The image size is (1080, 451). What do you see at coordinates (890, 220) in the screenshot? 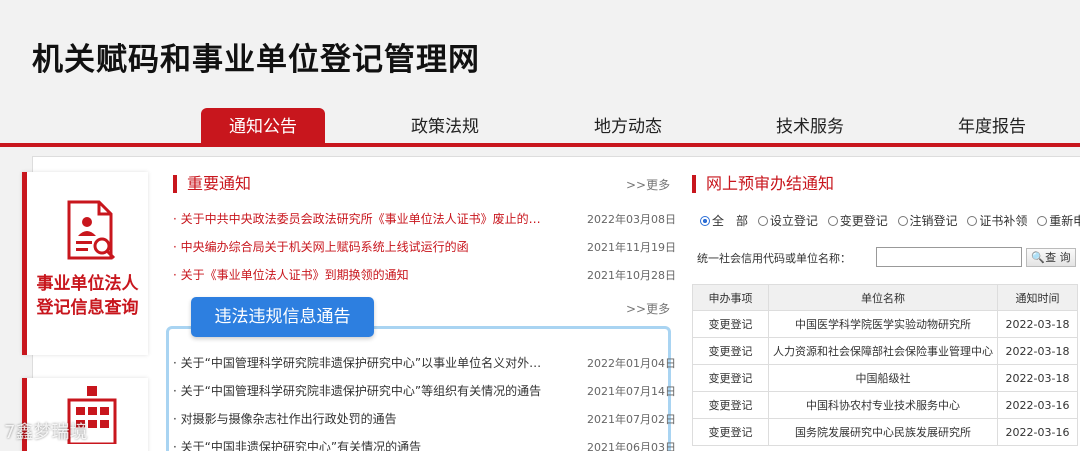
I see `review-filter-radios: 全 部 设立登记 变更登记 注销登记 证书补领 重新申领` at bounding box center [890, 220].